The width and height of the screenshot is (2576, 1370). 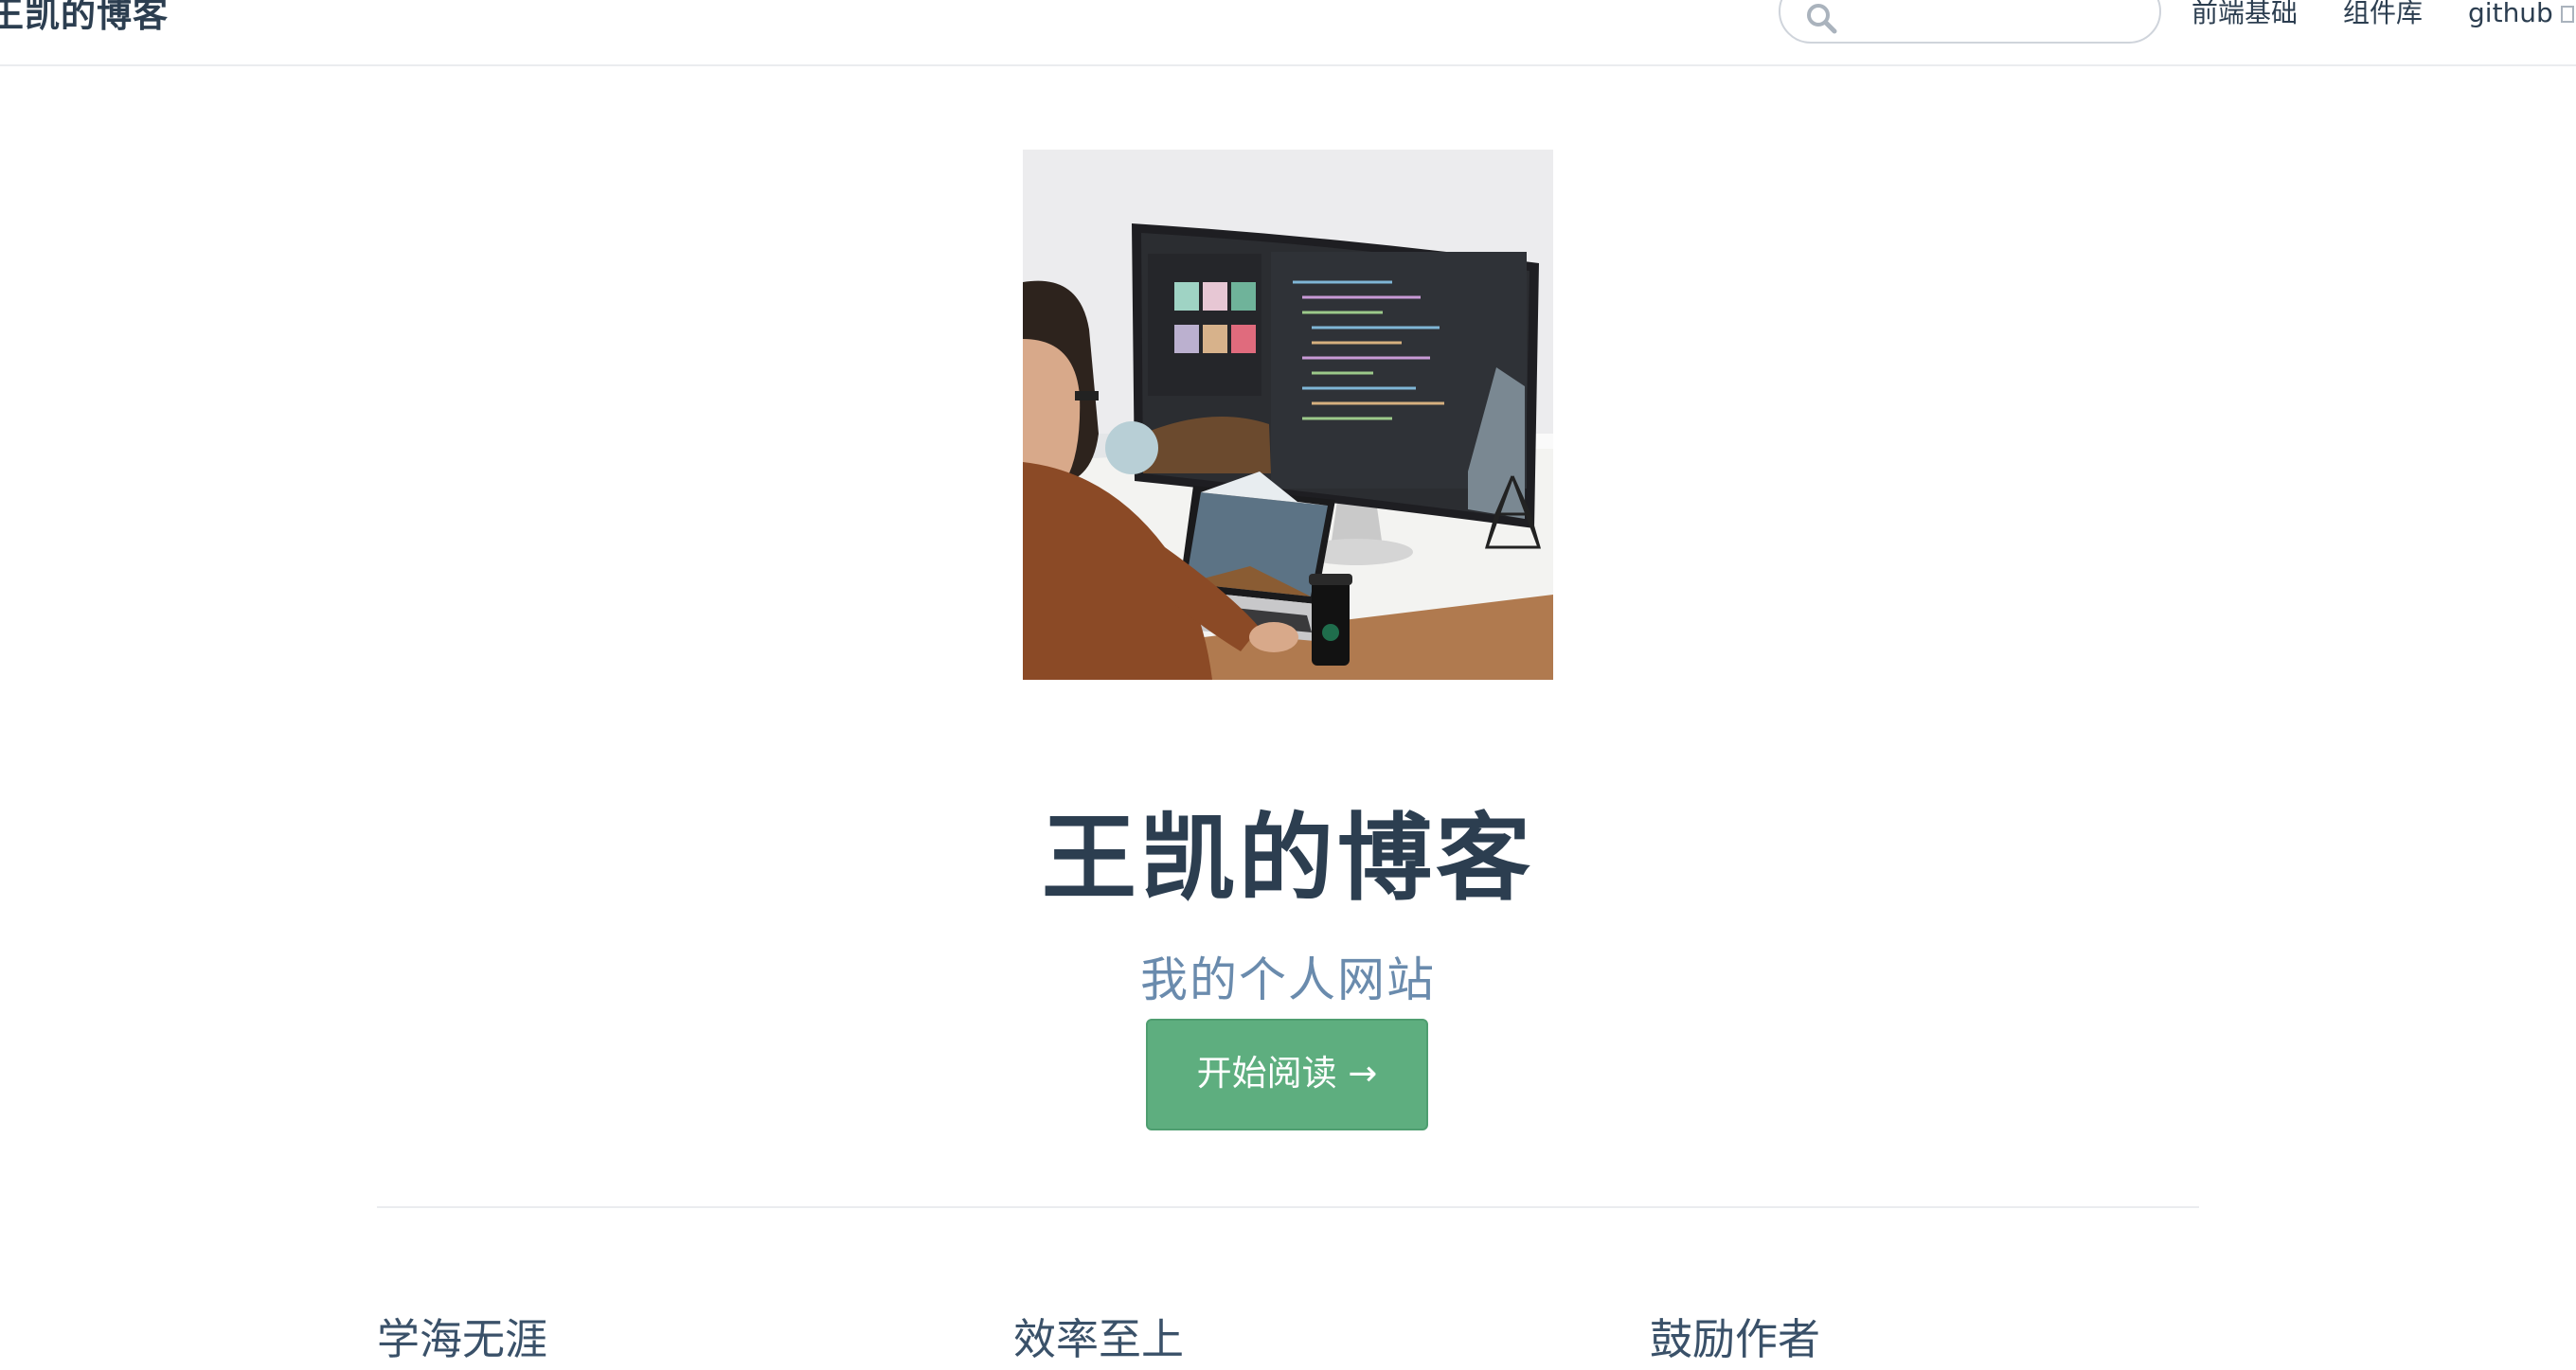 What do you see at coordinates (1288, 858) in the screenshot?
I see `hero-title: 王凯的博客` at bounding box center [1288, 858].